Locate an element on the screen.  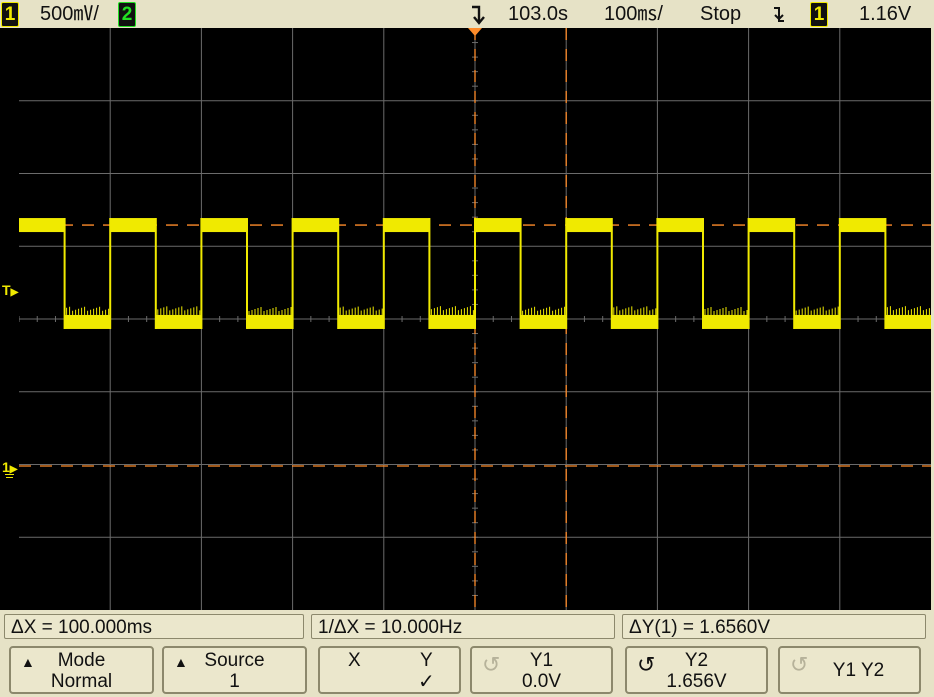
time-offset: 103.0s is located at coordinates (538, 14).